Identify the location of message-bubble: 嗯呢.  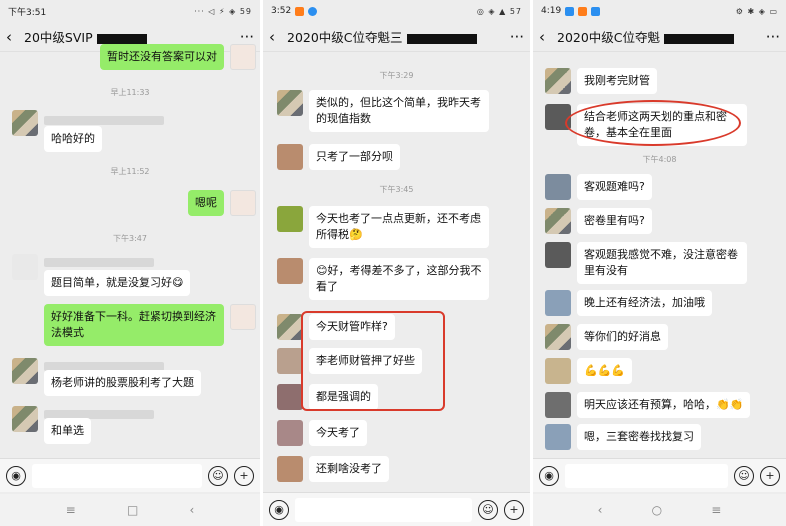
(206, 203).